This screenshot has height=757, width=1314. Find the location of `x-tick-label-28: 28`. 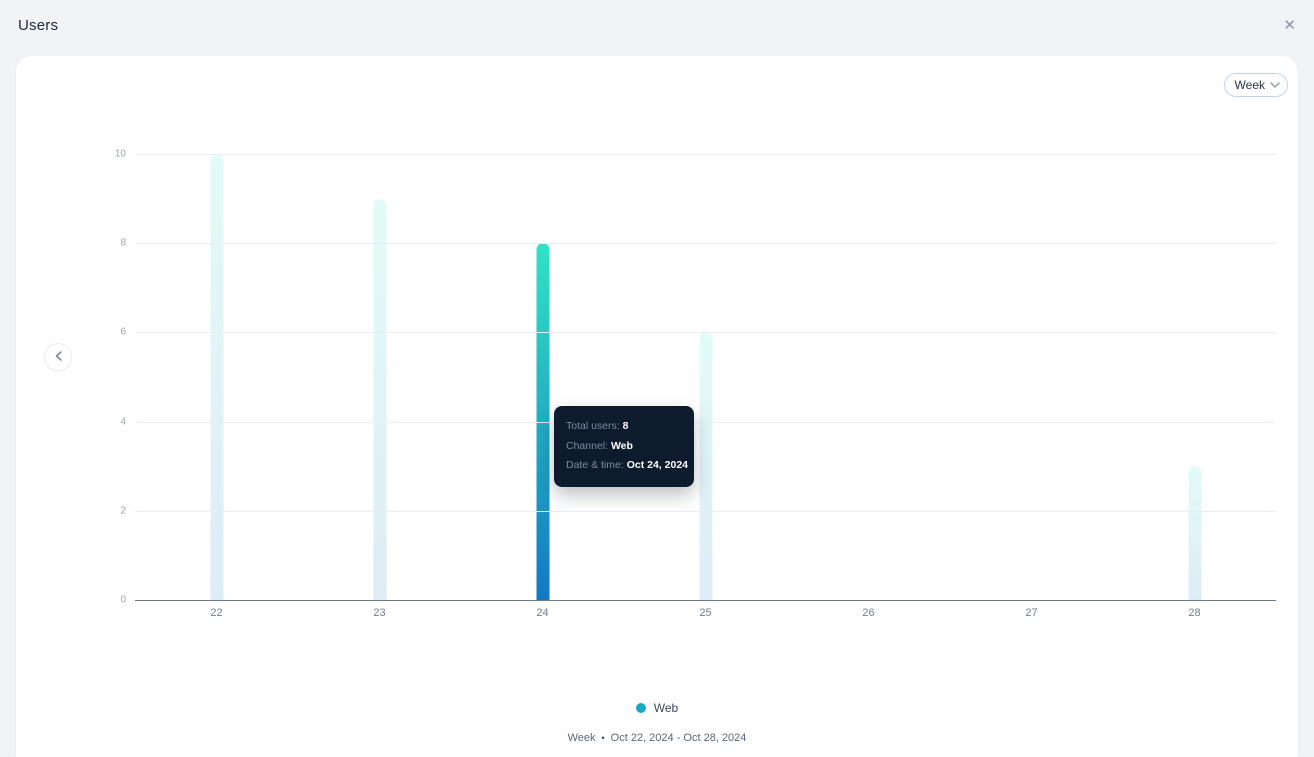

x-tick-label-28: 28 is located at coordinates (1194, 613).